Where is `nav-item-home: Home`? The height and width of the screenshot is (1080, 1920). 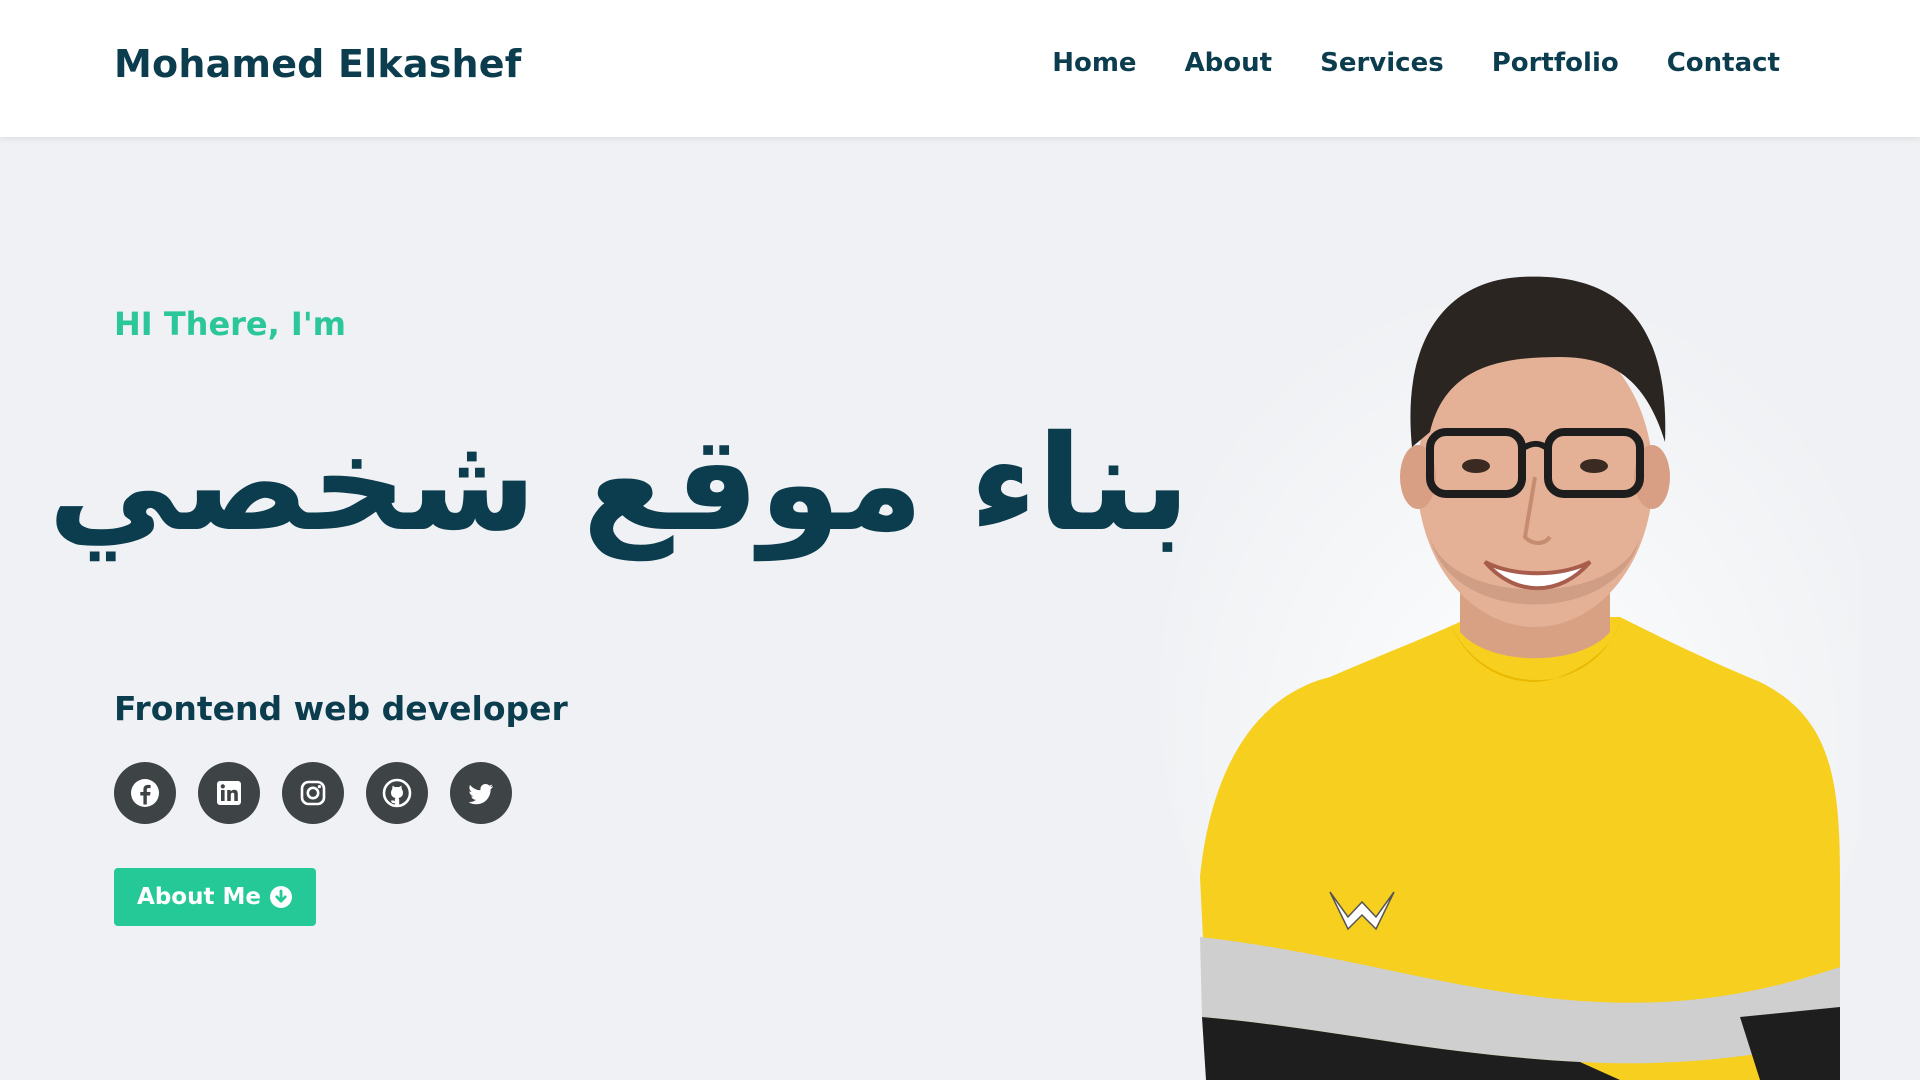 nav-item-home: Home is located at coordinates (1094, 63).